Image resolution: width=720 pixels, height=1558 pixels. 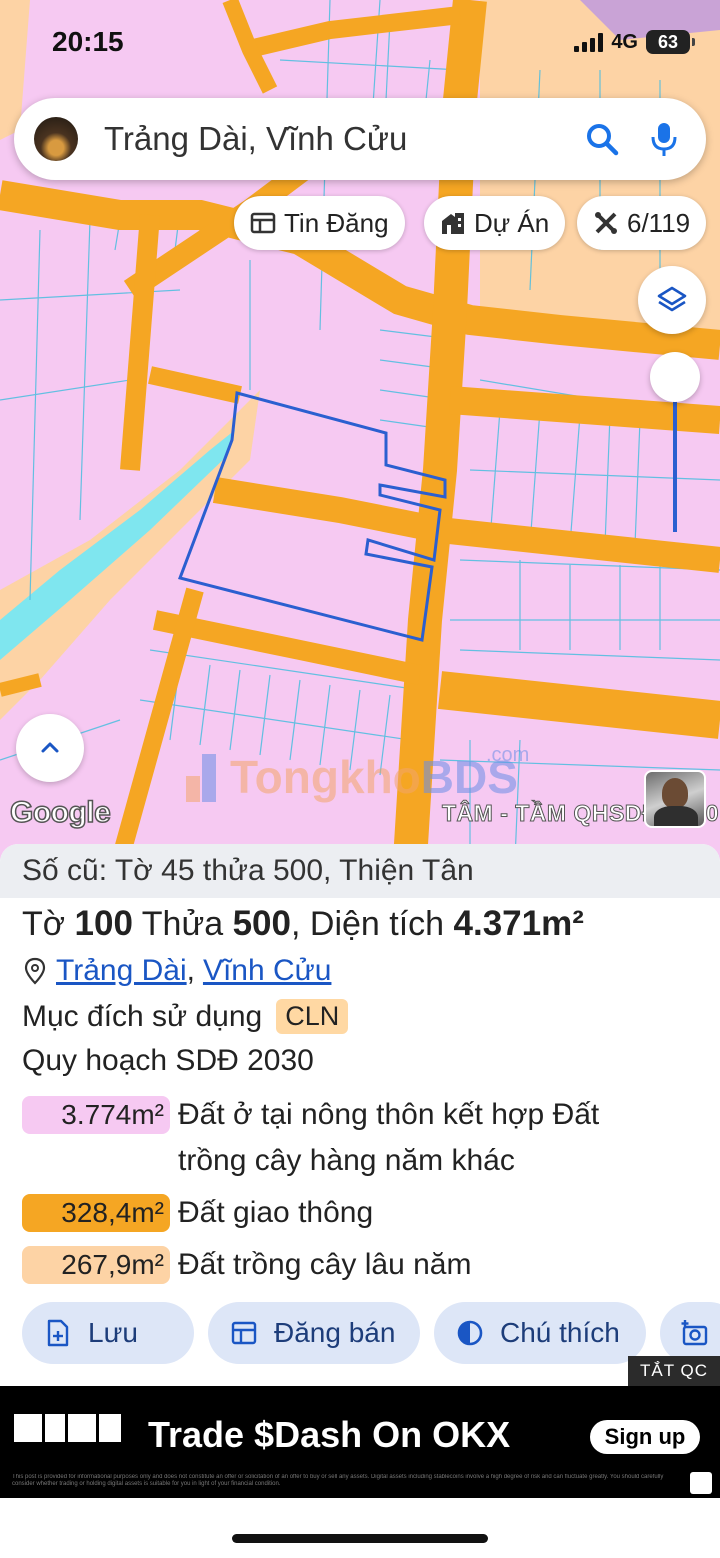 What do you see at coordinates (168, 1060) in the screenshot?
I see `plan-title: Quy hoạch SDĐ 2030` at bounding box center [168, 1060].